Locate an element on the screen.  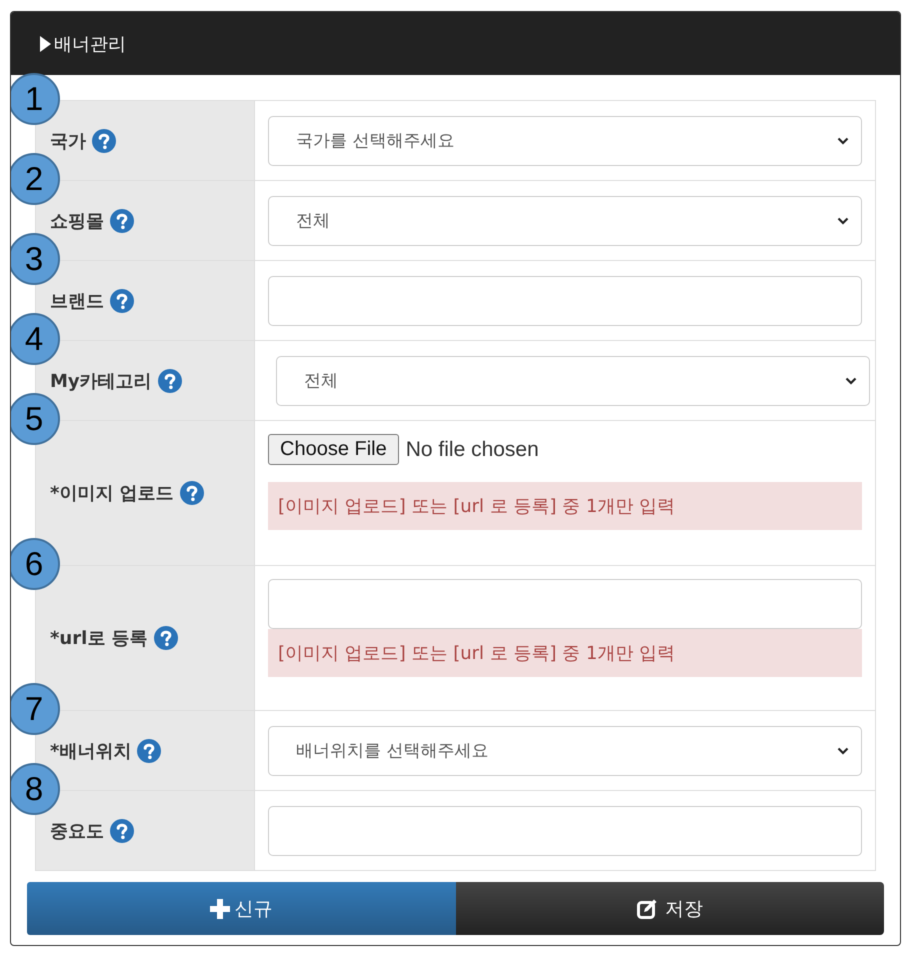
field-label: 중요도 is located at coordinates (77, 831).